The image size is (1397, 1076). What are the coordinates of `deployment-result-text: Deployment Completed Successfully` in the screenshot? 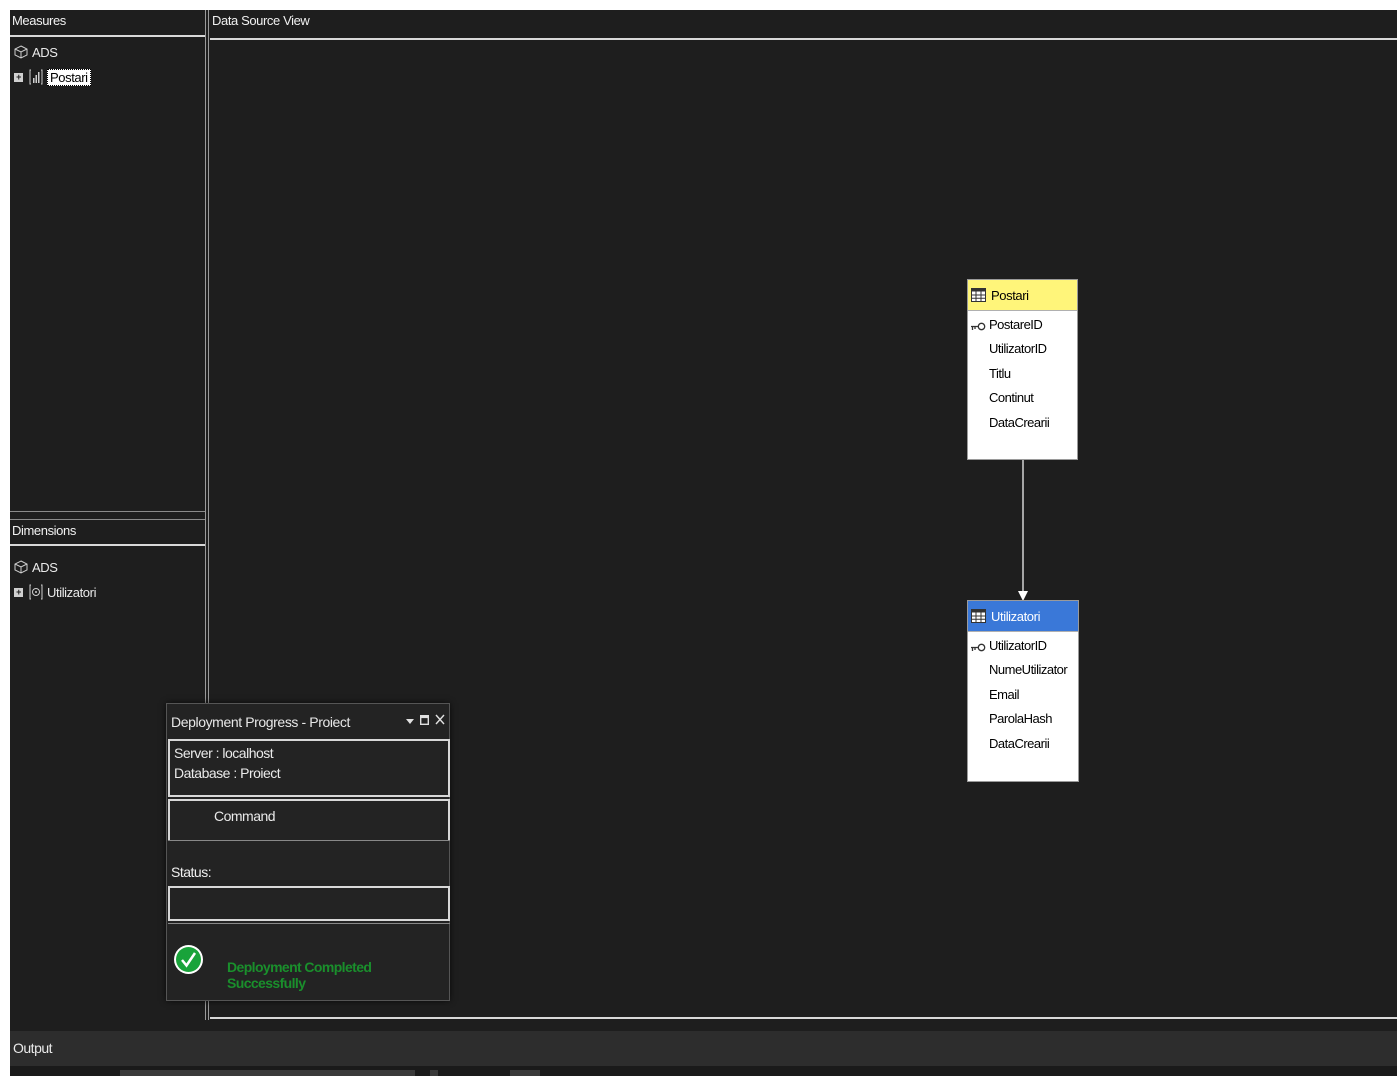 It's located at (299, 975).